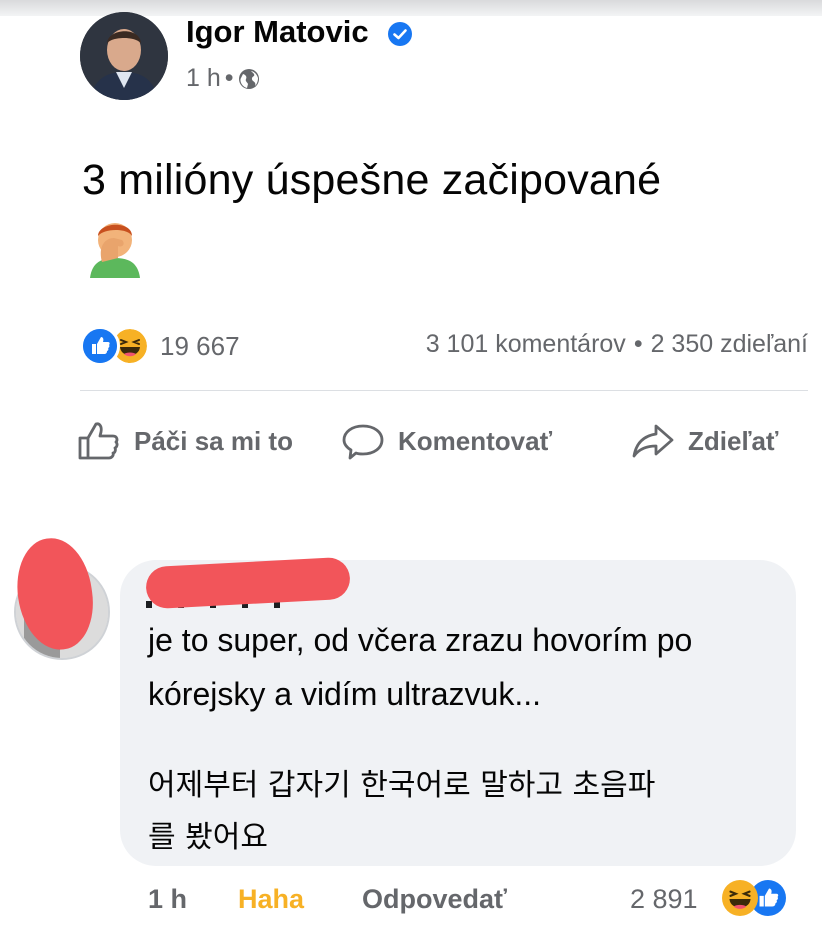  What do you see at coordinates (363, 442) in the screenshot?
I see `comment-bubble-icon` at bounding box center [363, 442].